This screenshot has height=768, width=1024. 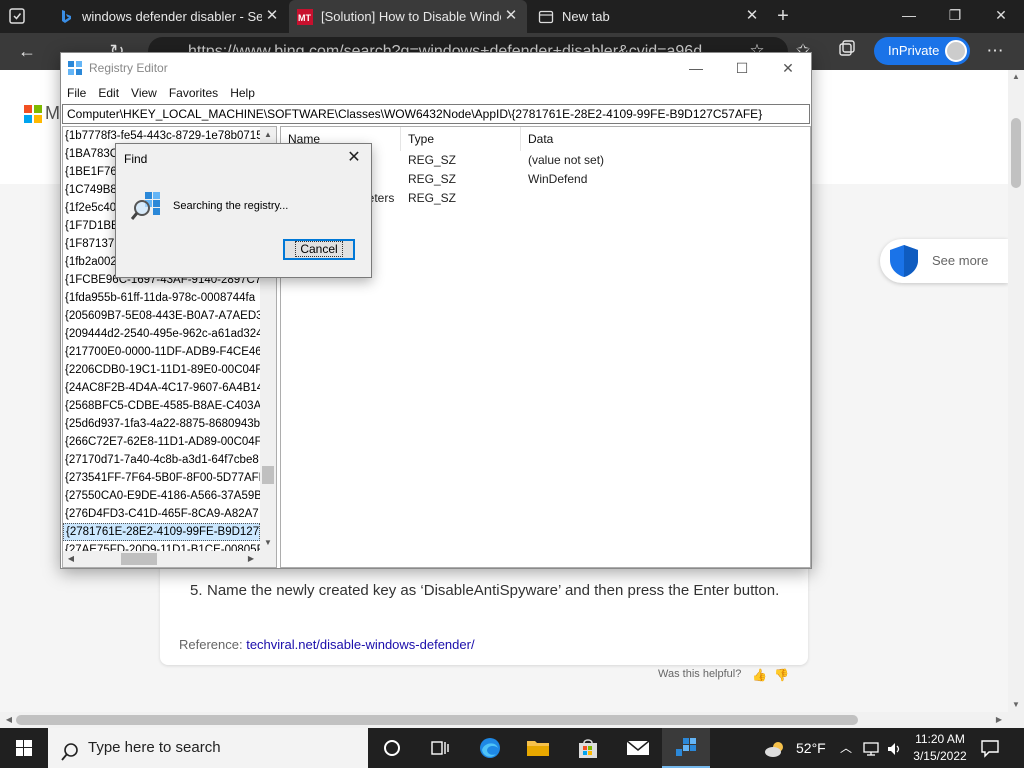 What do you see at coordinates (161, 406) in the screenshot?
I see `tree-key-item: {2568BFC5-CDBE-4585-B8AE-C403A2` at bounding box center [161, 406].